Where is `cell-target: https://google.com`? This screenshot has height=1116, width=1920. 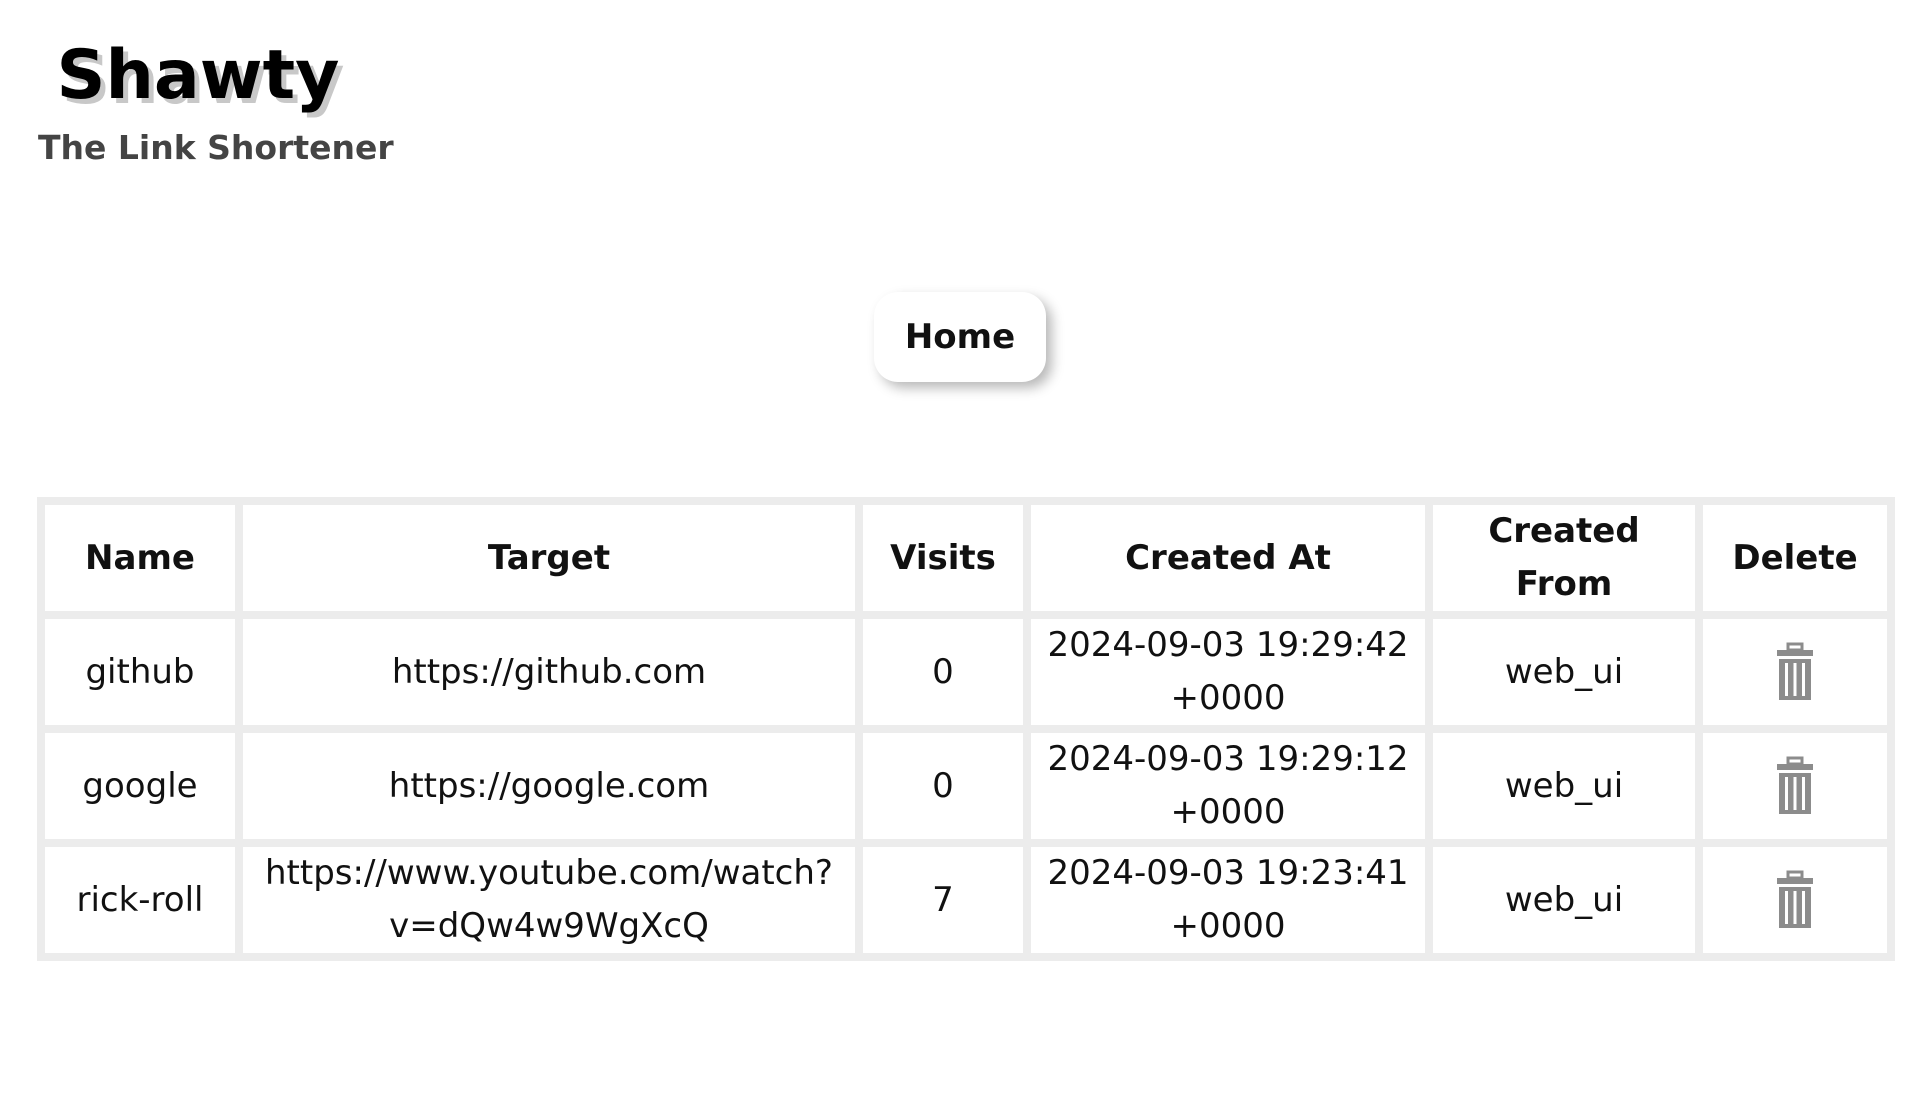 cell-target: https://google.com is located at coordinates (549, 786).